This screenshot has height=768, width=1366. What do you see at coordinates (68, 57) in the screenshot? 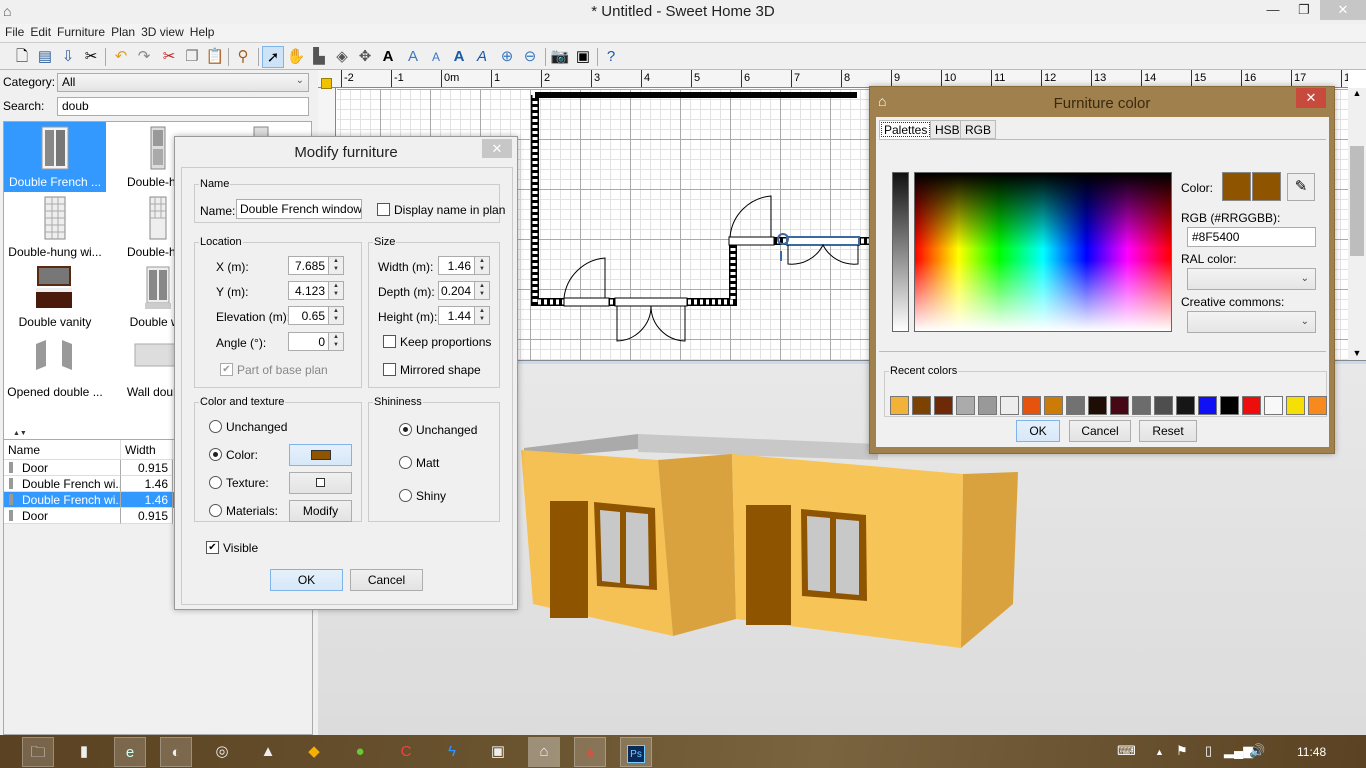
I see `save-icon: ⇩` at bounding box center [68, 57].